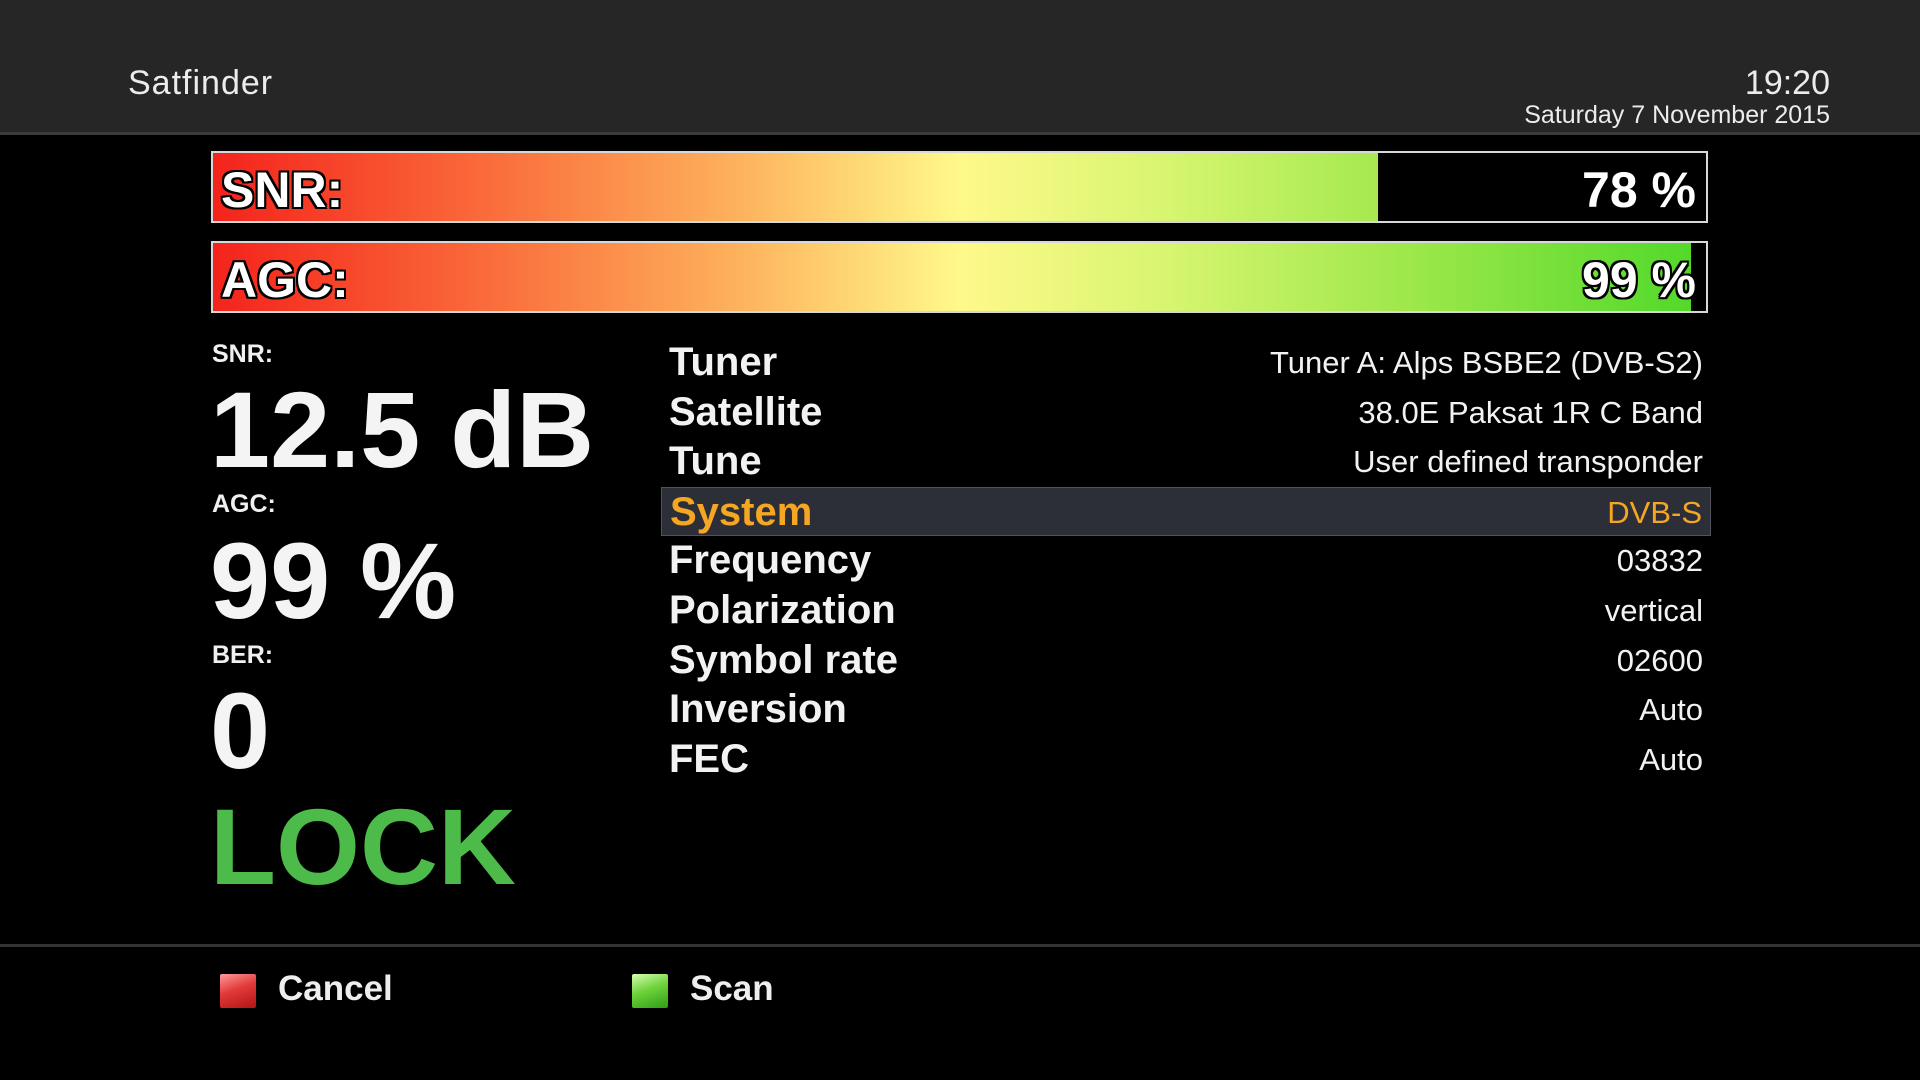  I want to click on info-row-symbol-rate: Symbol rate 02600, so click(1186, 661).